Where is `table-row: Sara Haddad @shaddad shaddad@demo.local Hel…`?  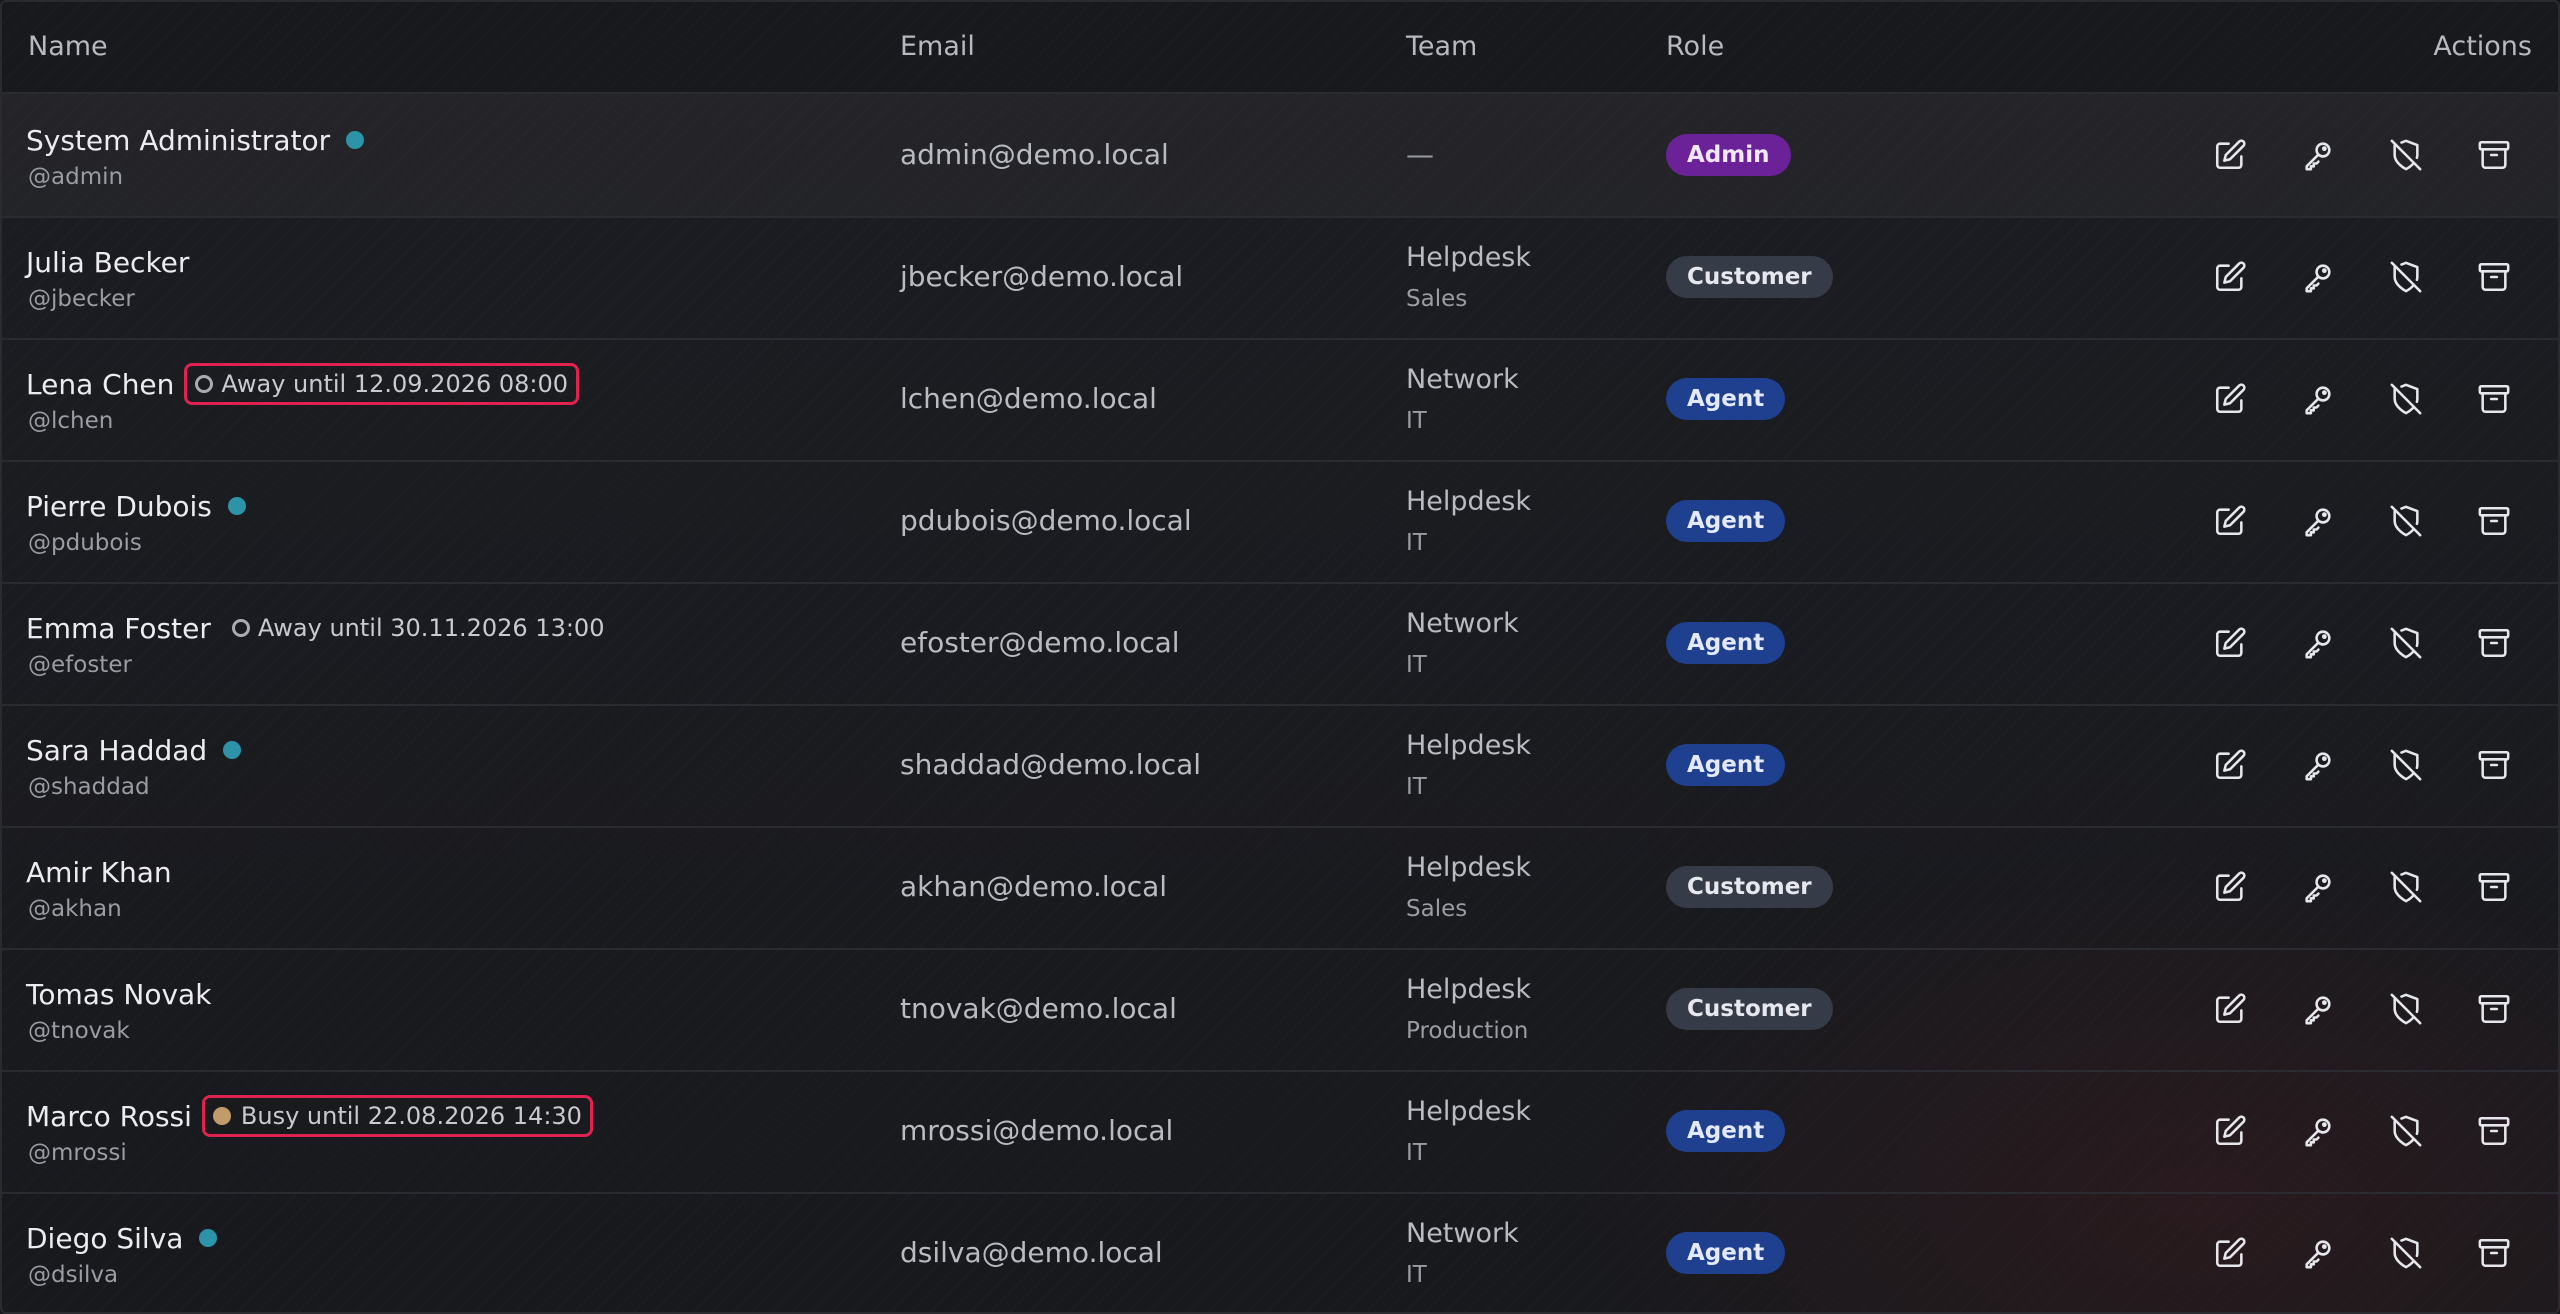
table-row: Sara Haddad @shaddad shaddad@demo.local Hel… is located at coordinates (1280, 766).